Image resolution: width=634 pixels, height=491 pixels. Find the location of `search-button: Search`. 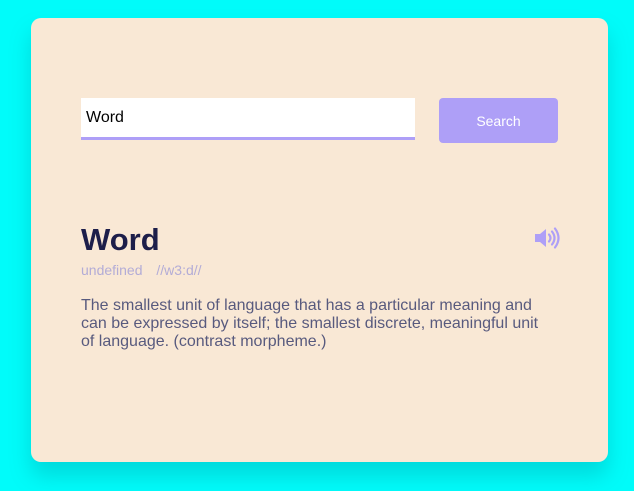

search-button: Search is located at coordinates (498, 120).